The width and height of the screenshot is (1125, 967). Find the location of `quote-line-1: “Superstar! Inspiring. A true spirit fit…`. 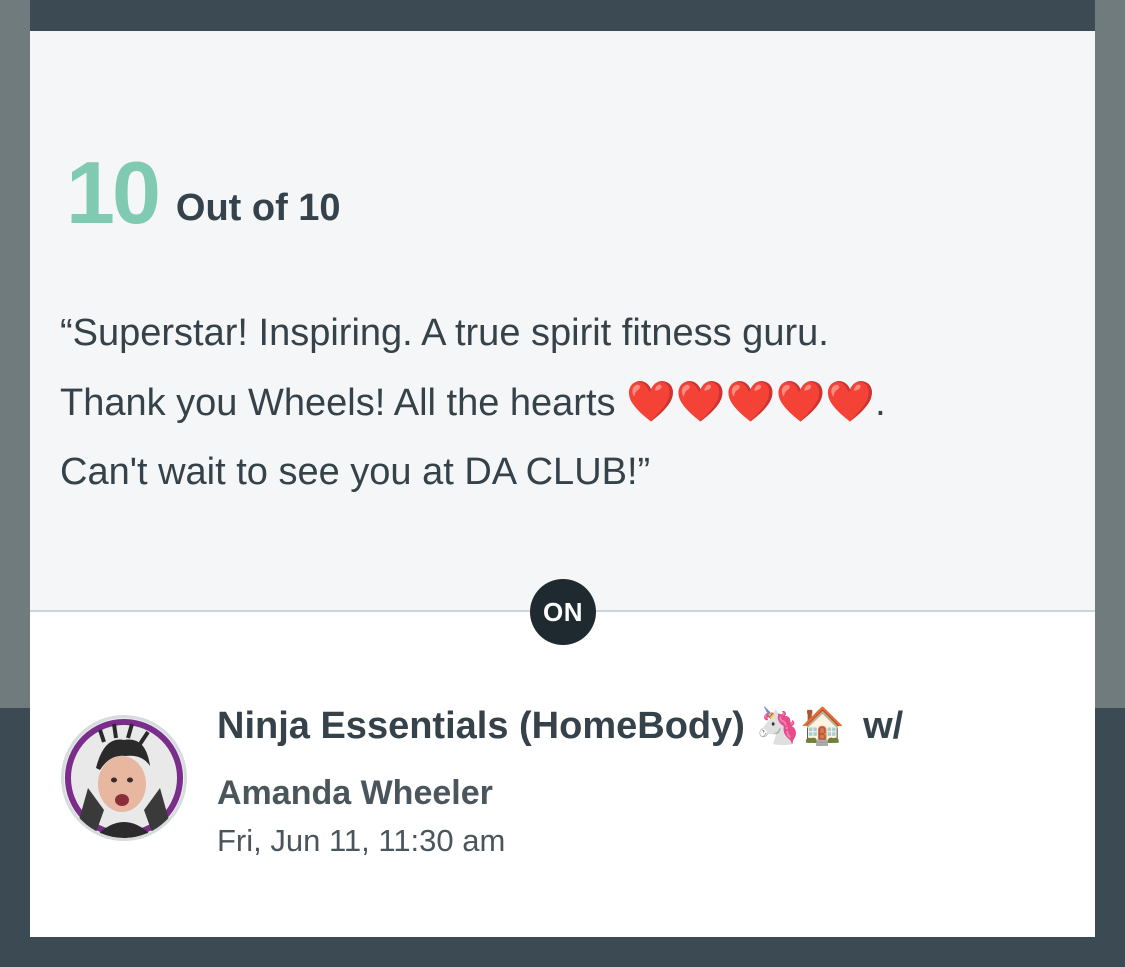

quote-line-1: “Superstar! Inspiring. A true spirit fit… is located at coordinates (444, 333).